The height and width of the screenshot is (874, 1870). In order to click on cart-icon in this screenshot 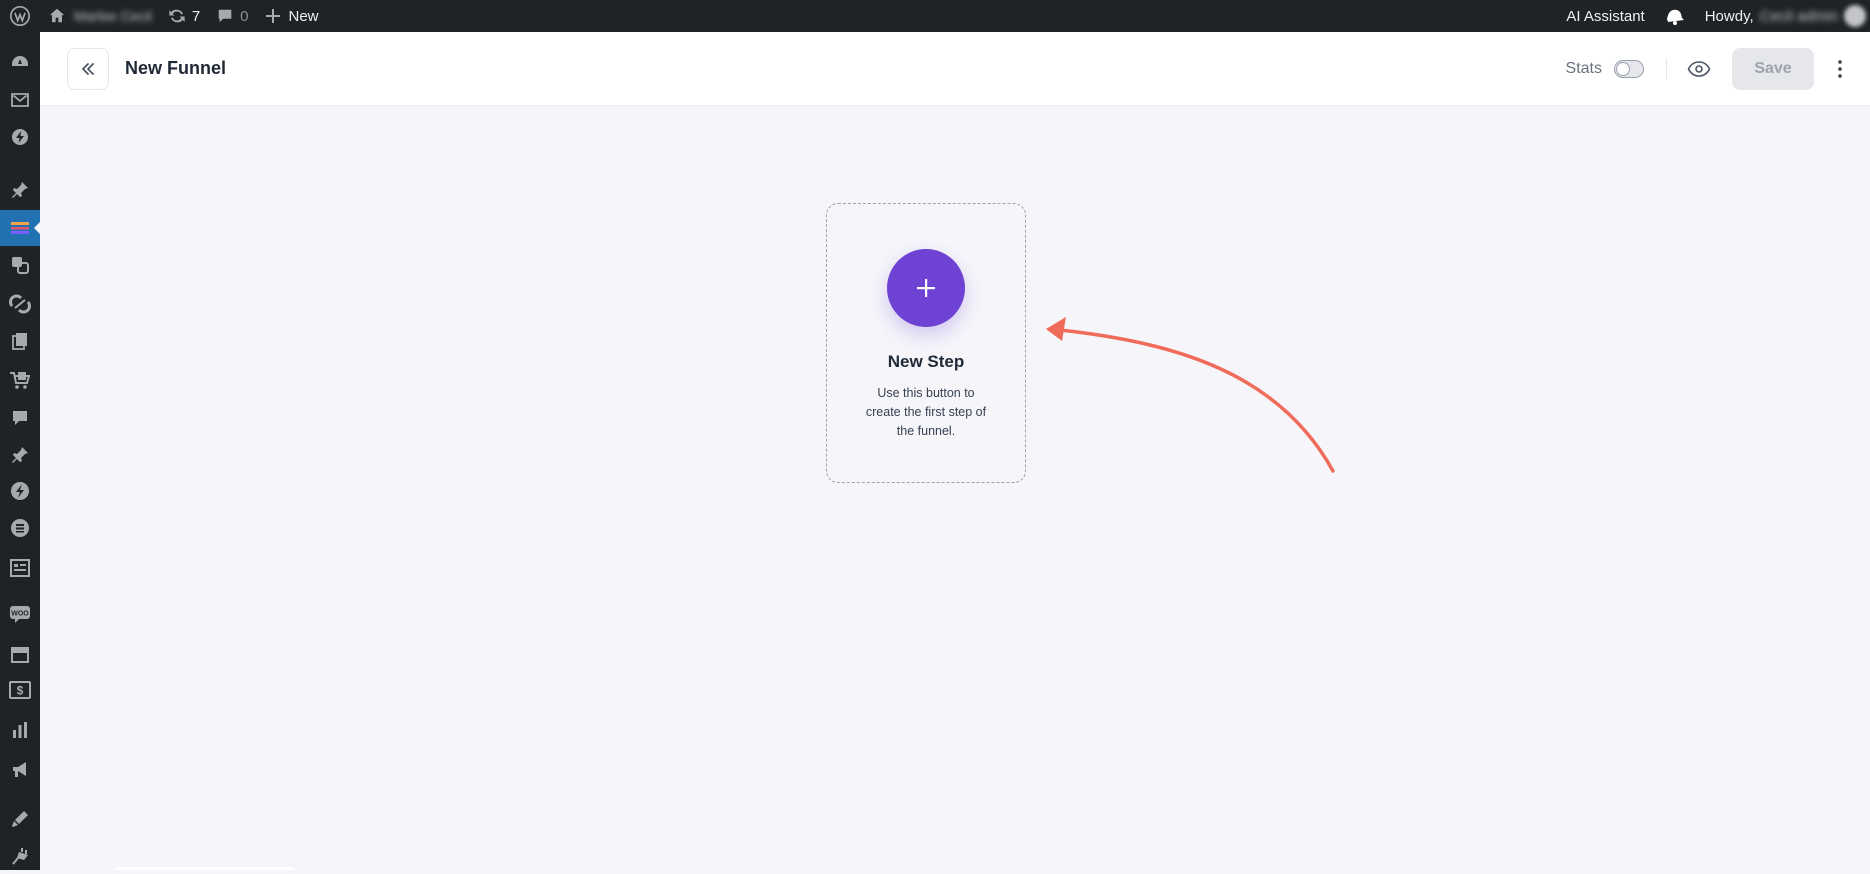, I will do `click(20, 380)`.